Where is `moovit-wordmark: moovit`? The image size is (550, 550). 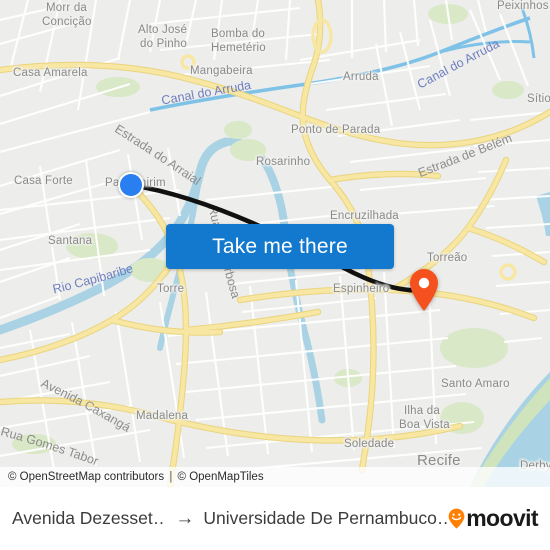
moovit-wordmark: moovit is located at coordinates (502, 518).